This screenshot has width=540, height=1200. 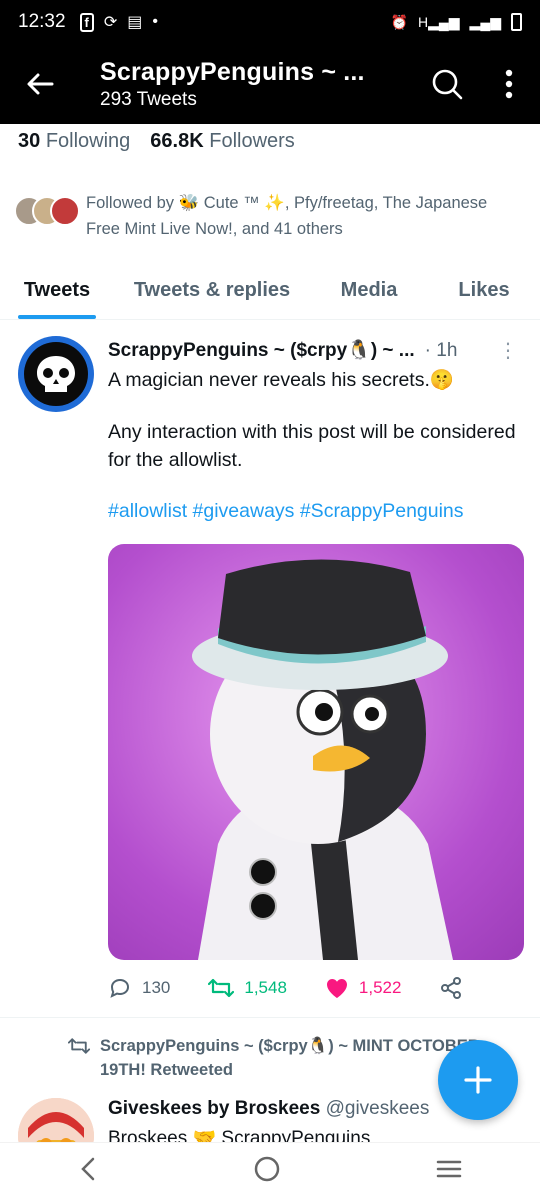 What do you see at coordinates (369, 290) in the screenshot?
I see `tab-media: Media` at bounding box center [369, 290].